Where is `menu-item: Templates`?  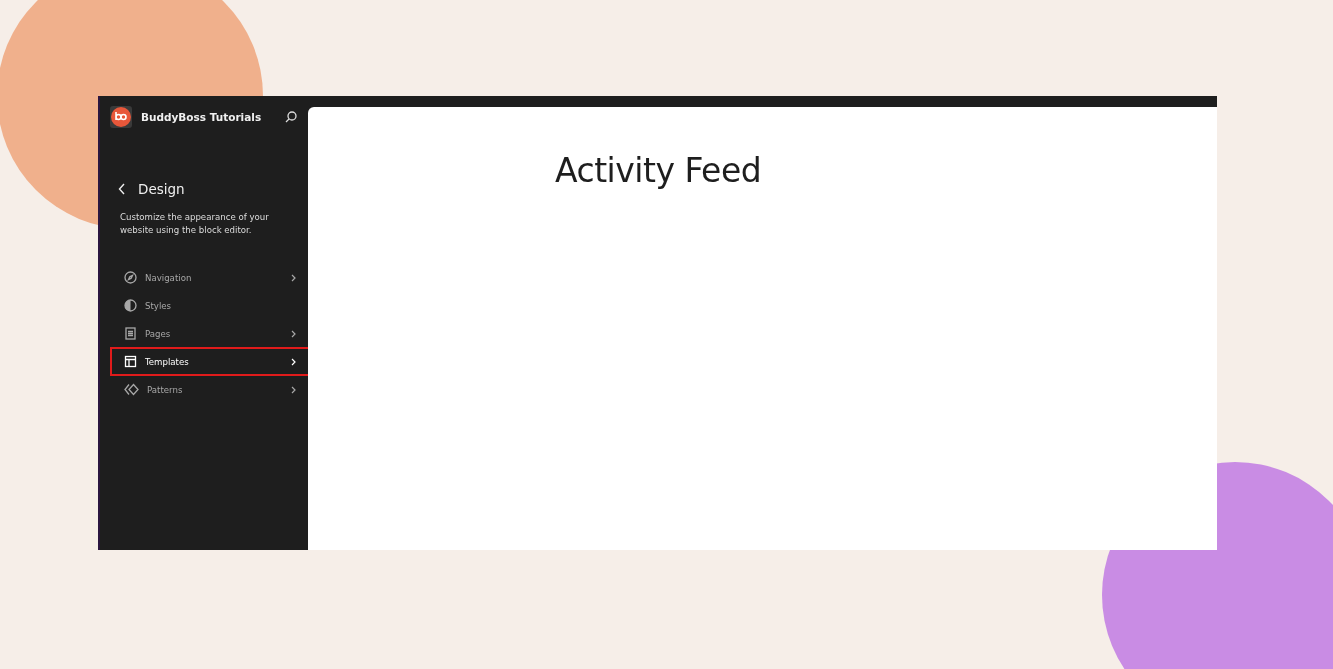
menu-item: Templates is located at coordinates (210, 361).